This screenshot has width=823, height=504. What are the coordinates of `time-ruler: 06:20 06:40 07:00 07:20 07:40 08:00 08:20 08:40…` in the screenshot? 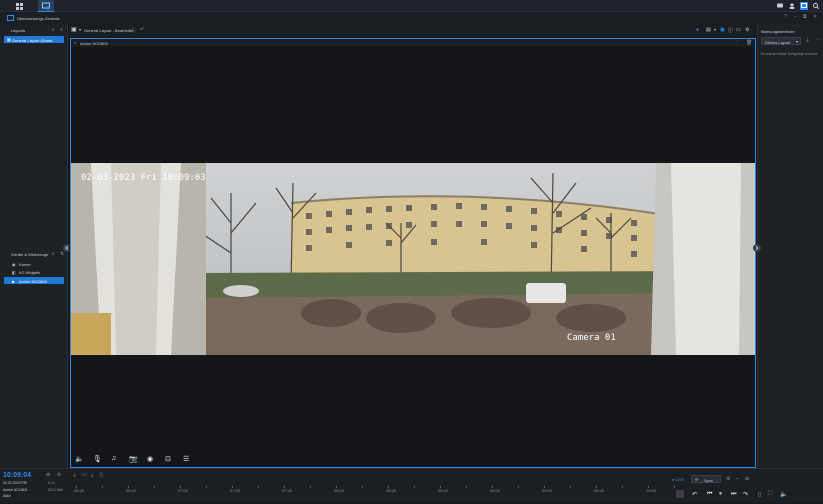 It's located at (378, 486).